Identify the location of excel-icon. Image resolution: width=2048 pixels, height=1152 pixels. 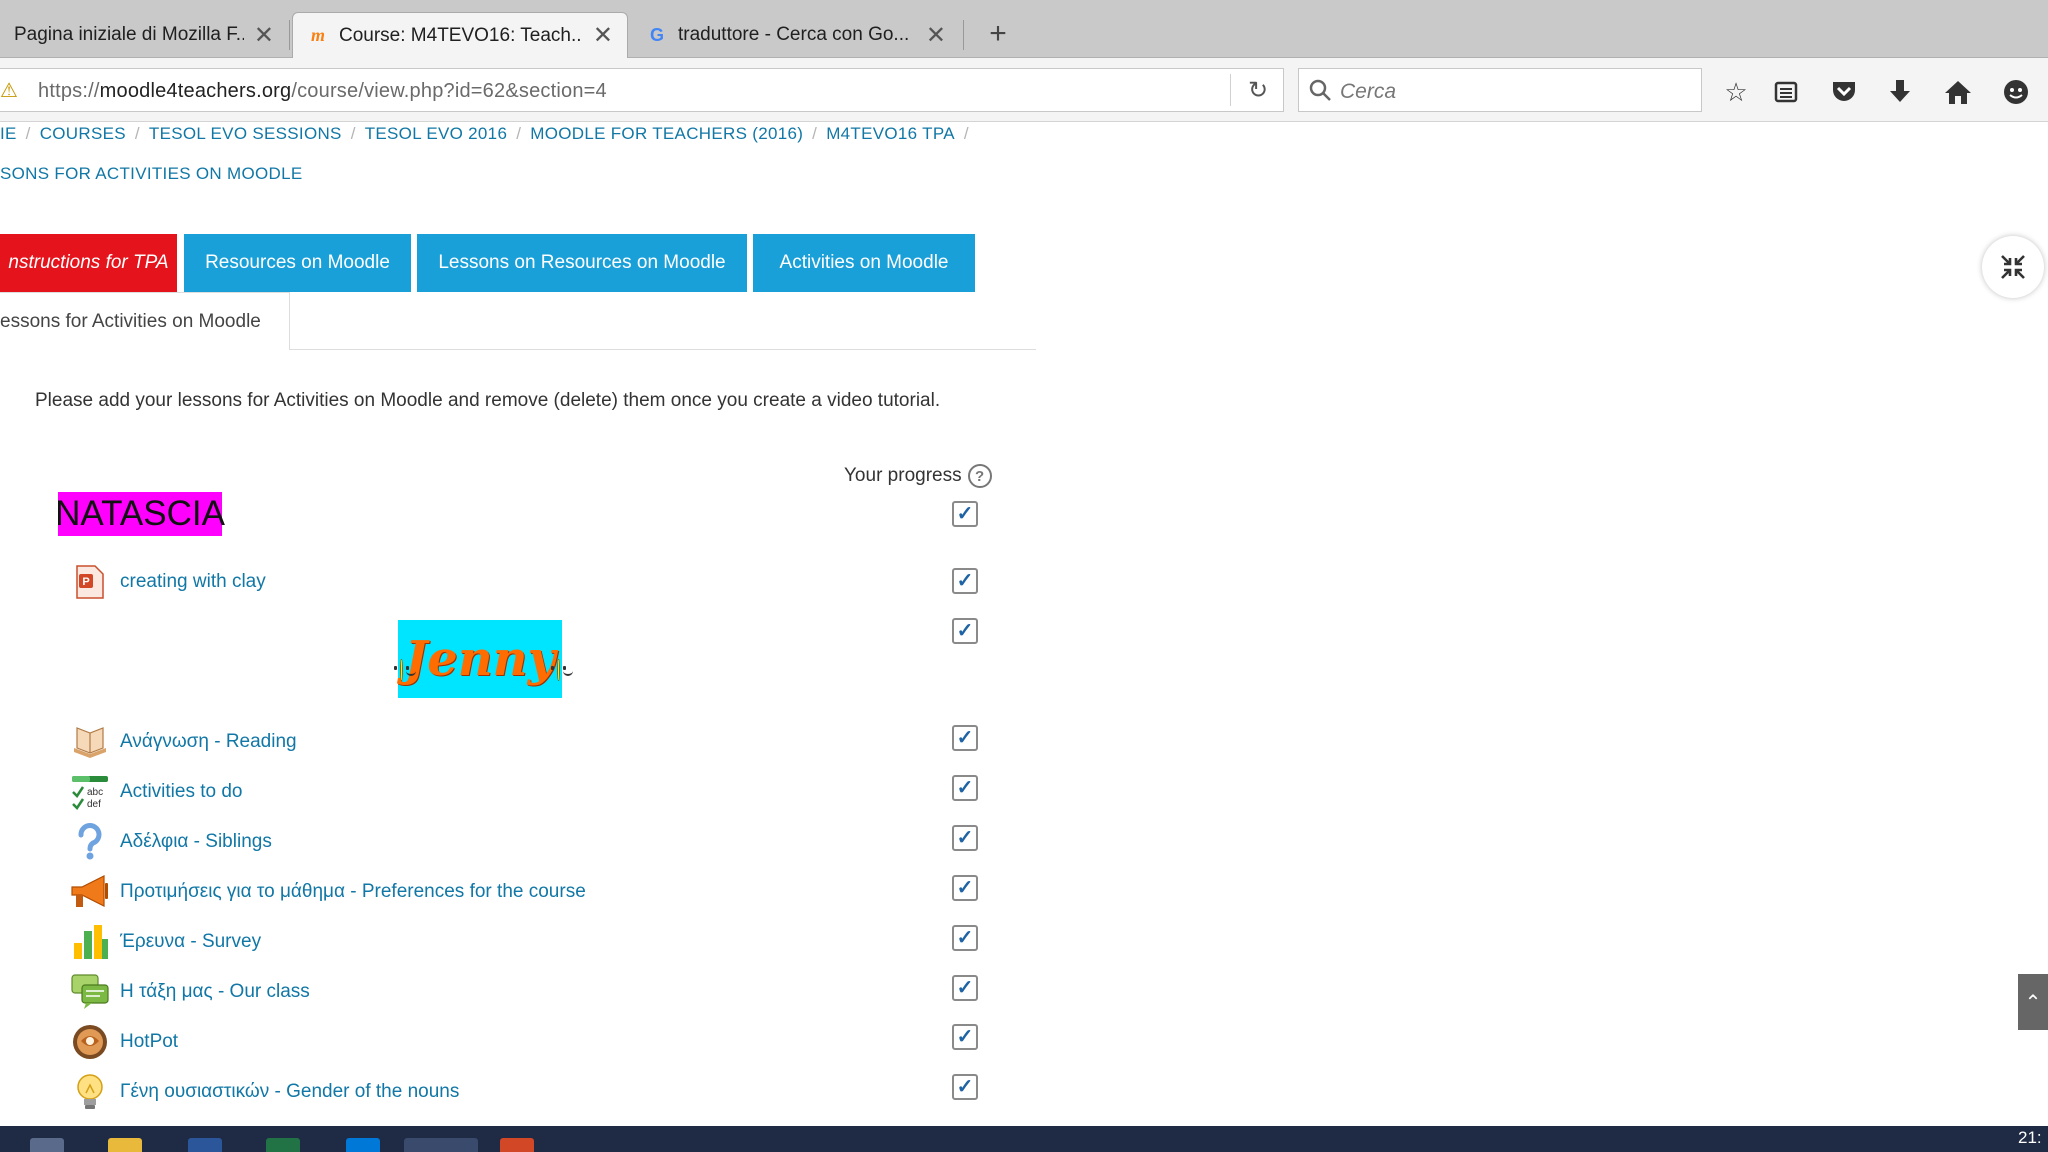
(283, 1145).